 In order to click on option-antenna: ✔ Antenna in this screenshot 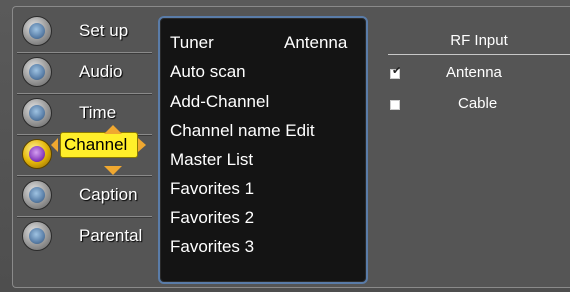, I will do `click(473, 75)`.